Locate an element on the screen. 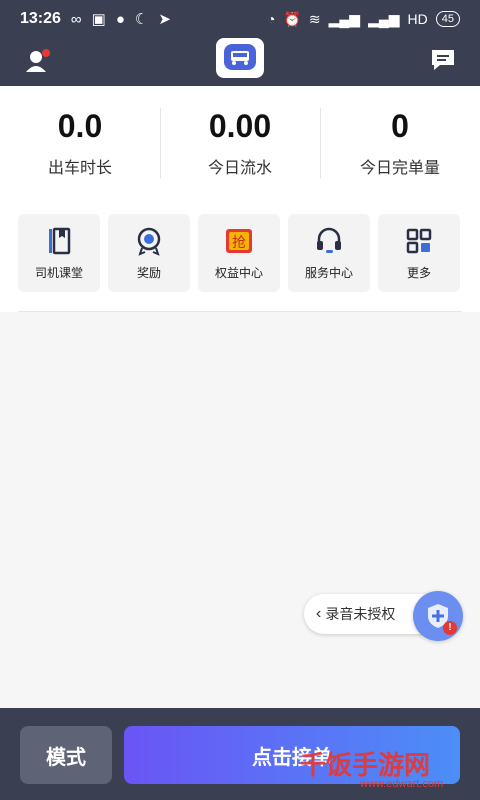 The width and height of the screenshot is (480, 800). menu-label: 司机课堂 is located at coordinates (58, 272).